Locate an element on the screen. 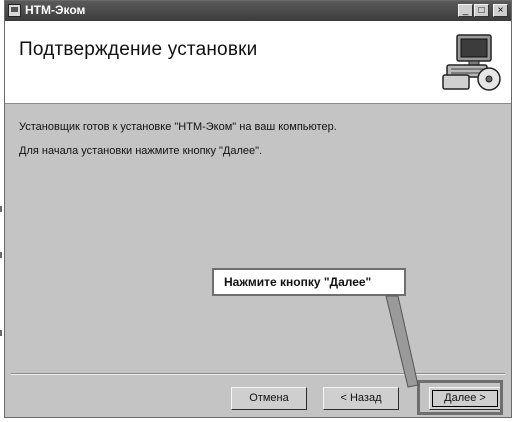 This screenshot has width=516, height=422. app-icon is located at coordinates (14, 10).